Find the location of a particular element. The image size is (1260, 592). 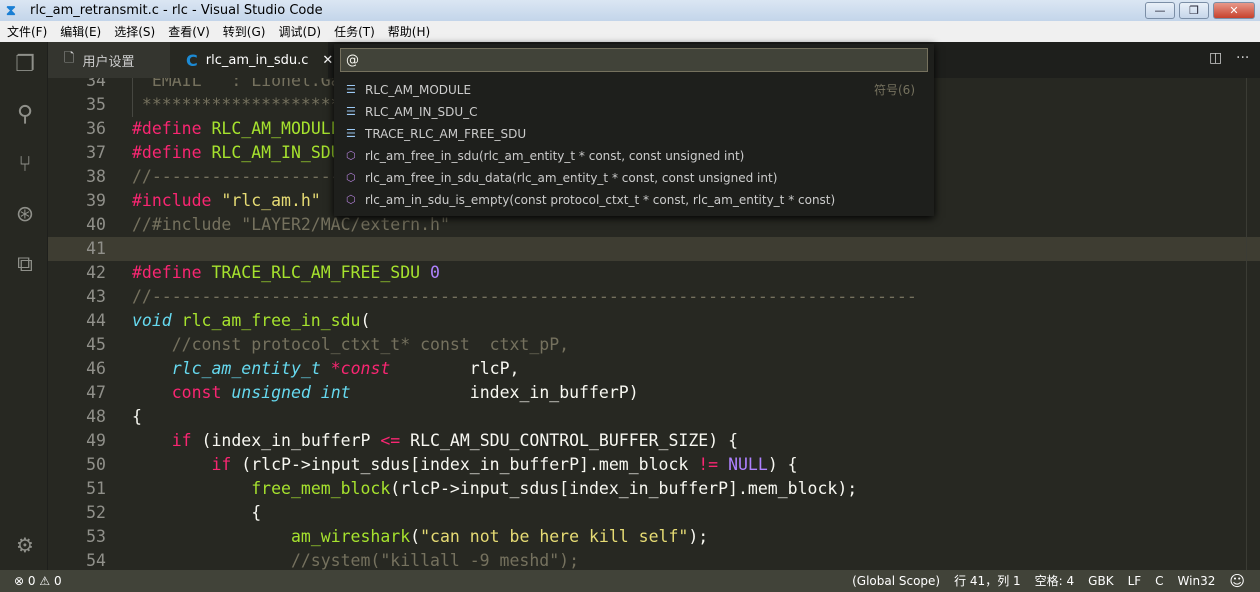

menu-go: 转到(G) is located at coordinates (244, 31).